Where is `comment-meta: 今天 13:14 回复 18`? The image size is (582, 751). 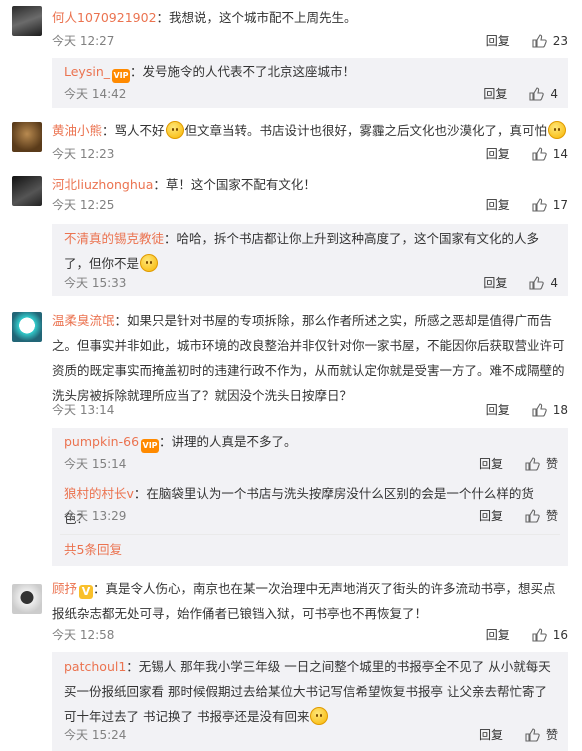
comment-meta: 今天 13:14 回复 18 is located at coordinates (310, 410).